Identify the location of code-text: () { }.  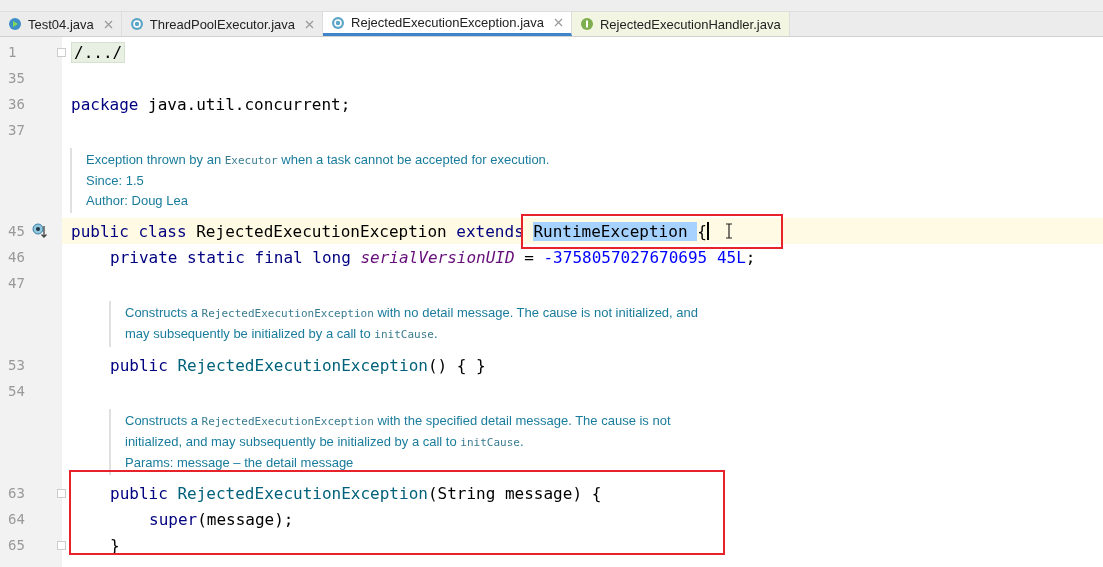
(456, 365).